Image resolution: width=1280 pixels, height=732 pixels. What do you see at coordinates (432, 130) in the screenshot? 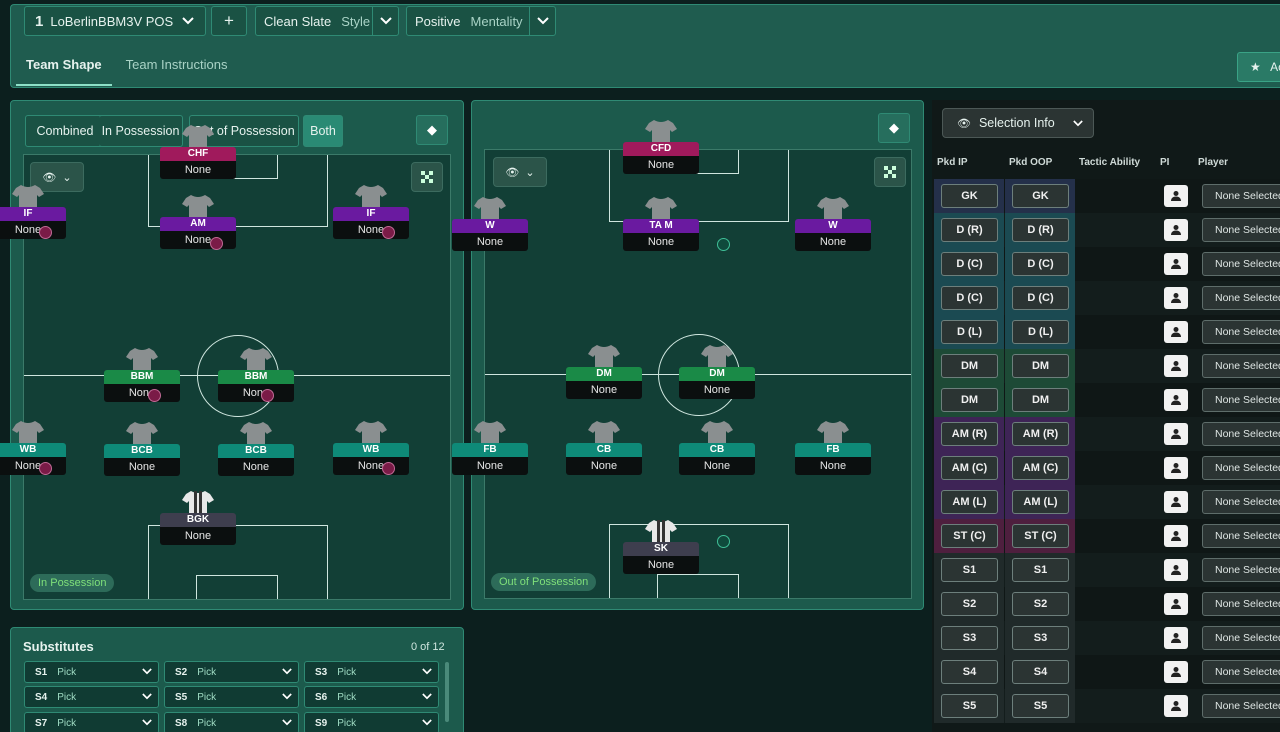
I see `pitch-settings-icon: ◆` at bounding box center [432, 130].